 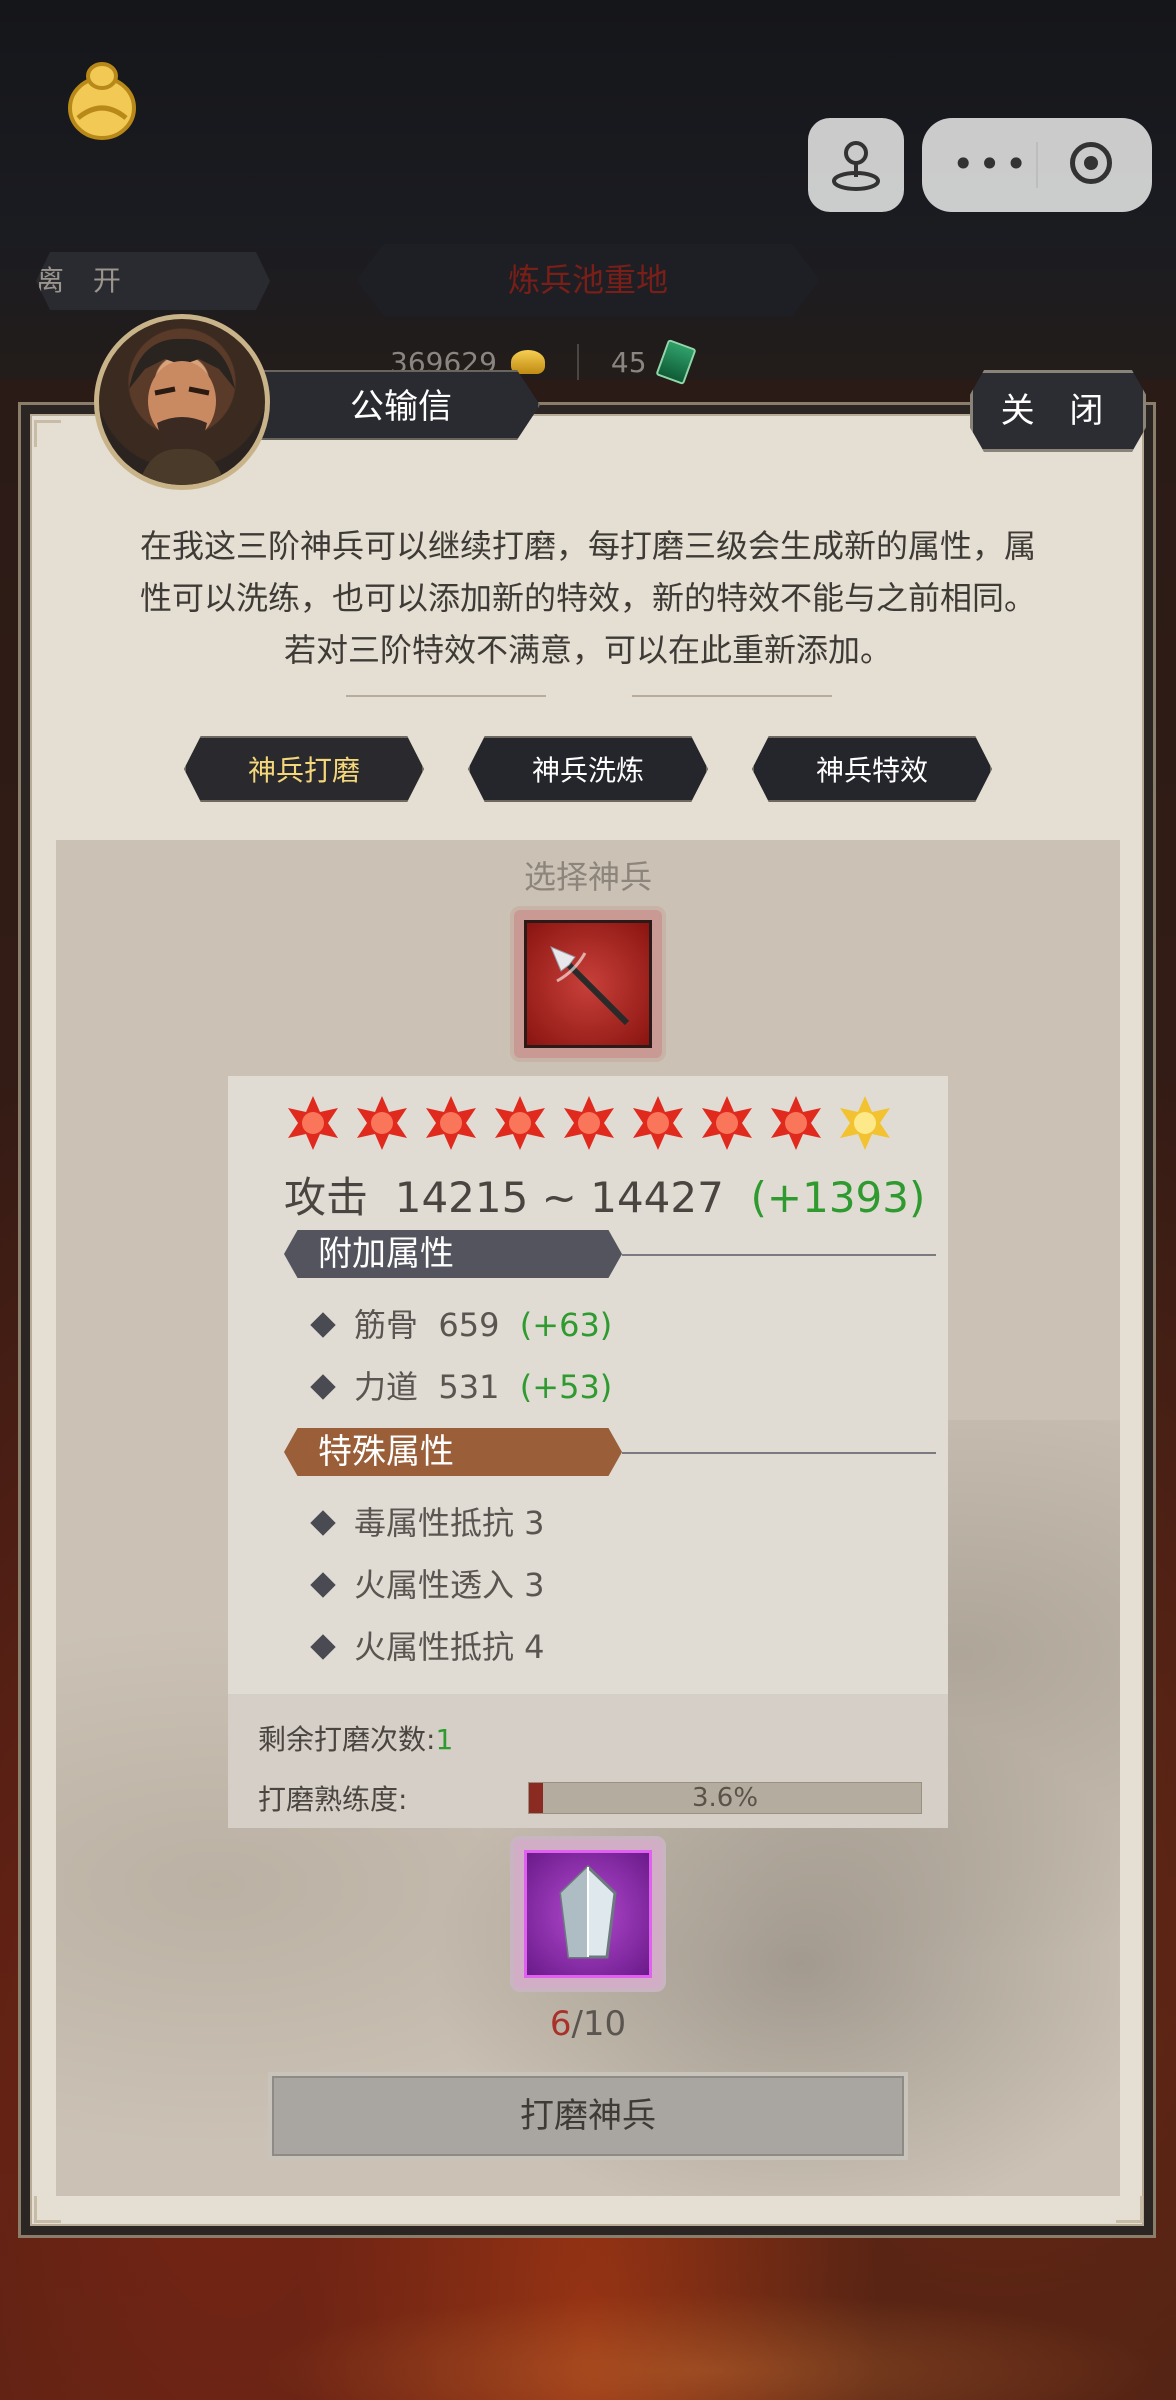 What do you see at coordinates (453, 1452) in the screenshot?
I see `special-attributes-header: 特殊属性` at bounding box center [453, 1452].